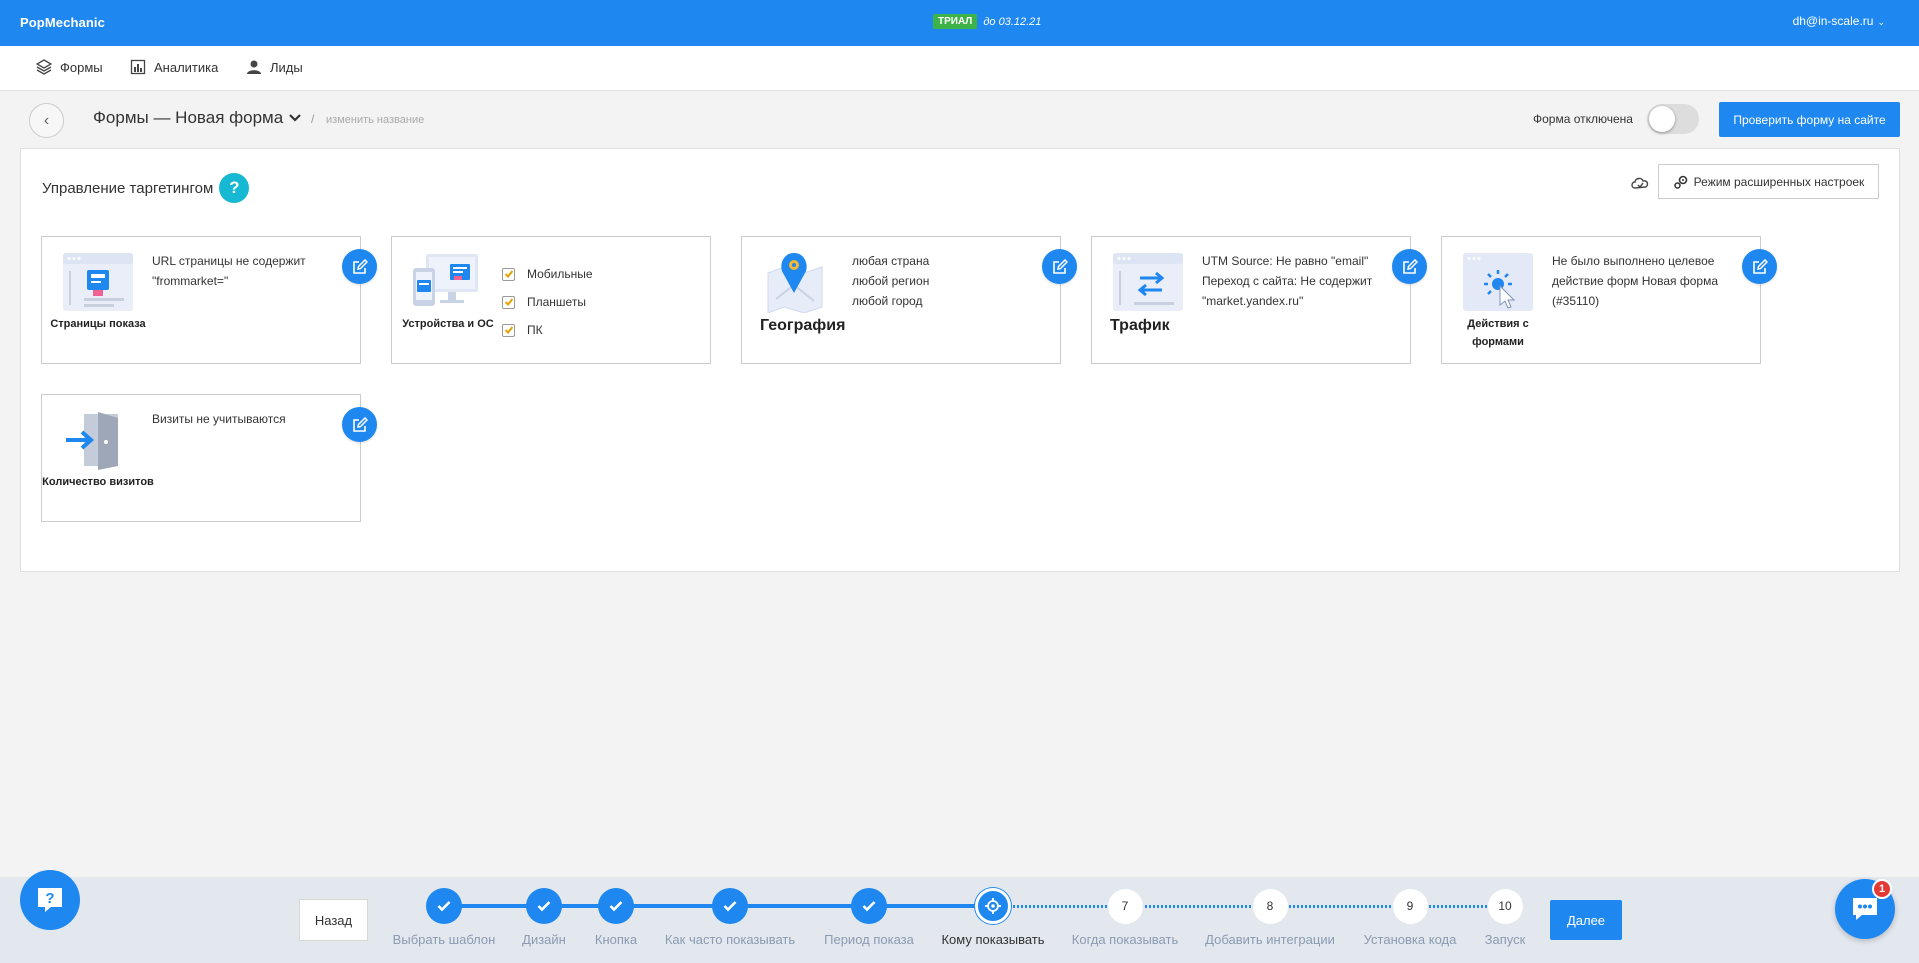 Image resolution: width=1919 pixels, height=963 pixels. I want to click on account-menu: dh@in-scale.ru ⌄, so click(1839, 21).